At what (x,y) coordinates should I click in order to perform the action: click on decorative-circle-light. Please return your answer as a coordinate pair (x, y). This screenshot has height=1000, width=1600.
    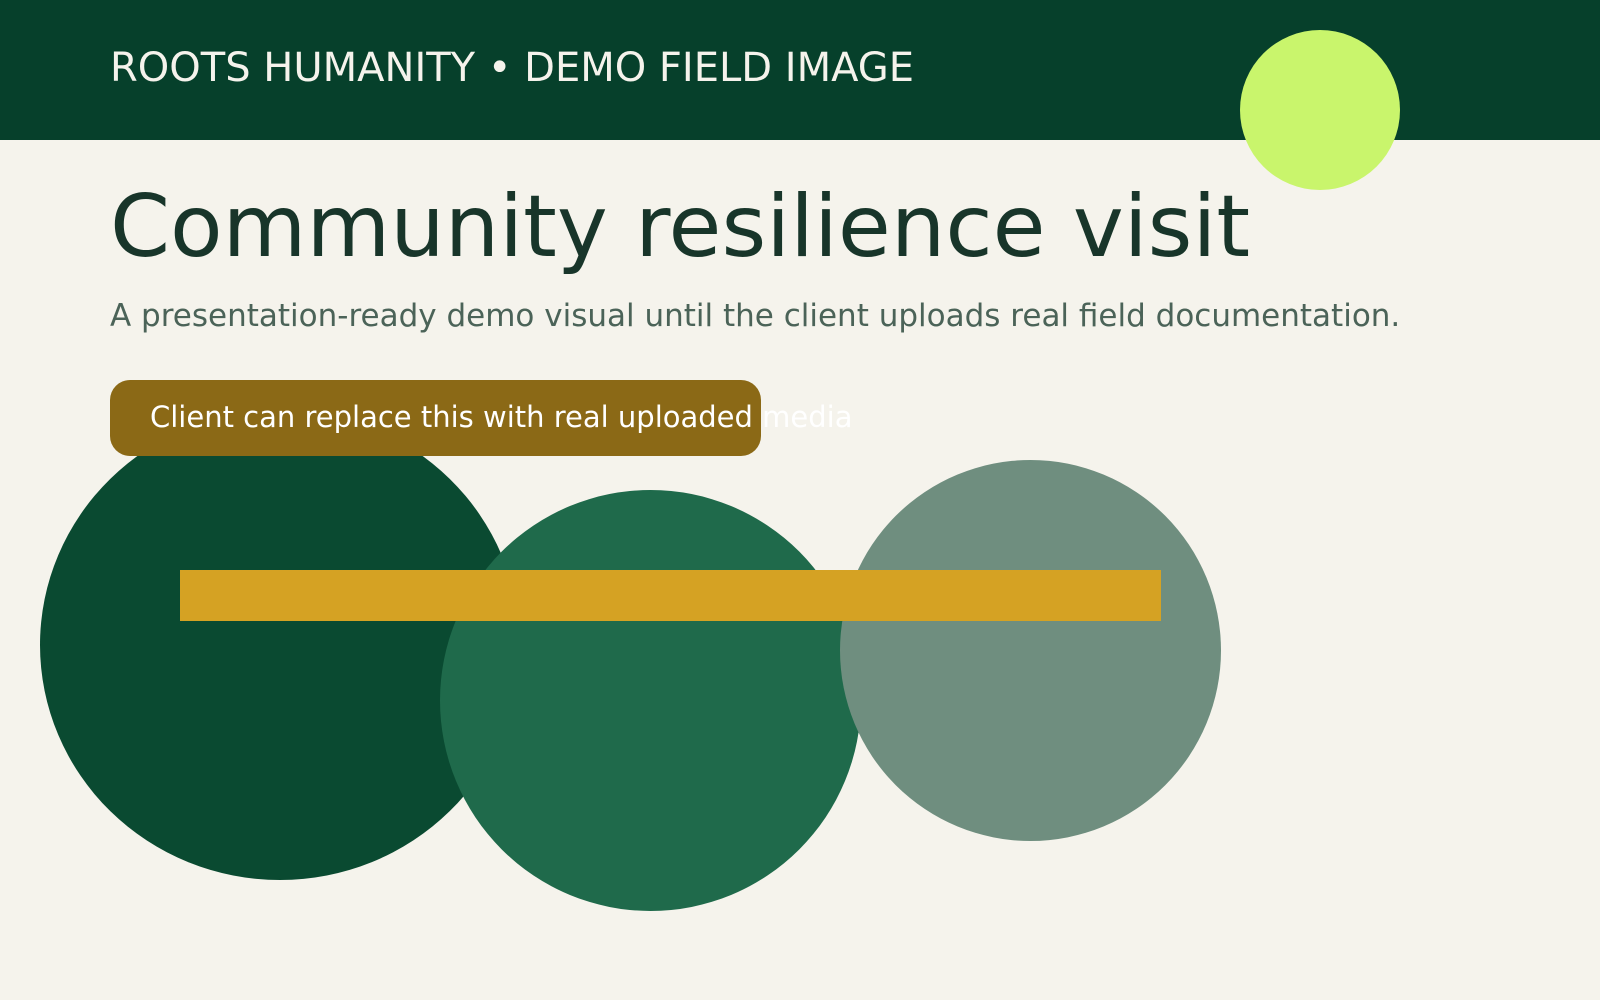
    Looking at the image, I should click on (1030, 650).